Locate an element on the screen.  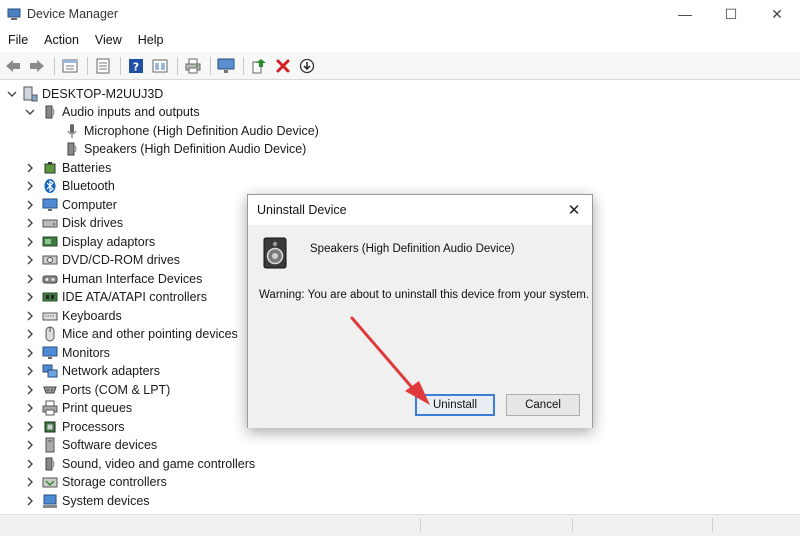
properties-button is located at coordinates (70, 66).